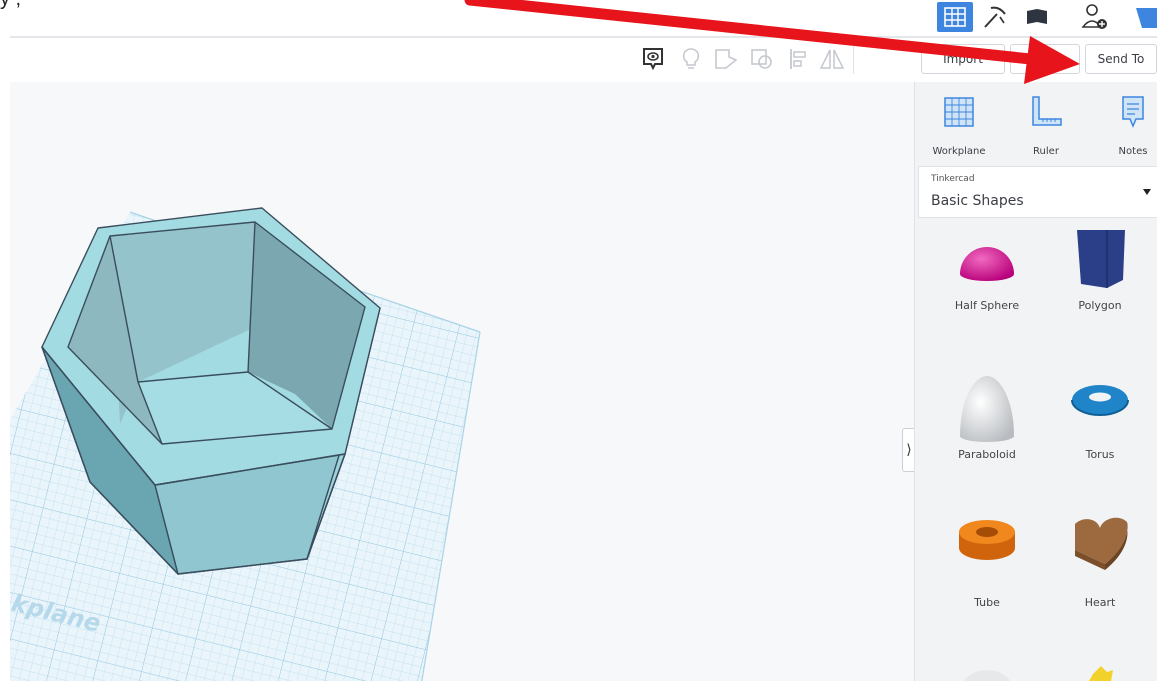  I want to click on star-icon, so click(1101, 673).